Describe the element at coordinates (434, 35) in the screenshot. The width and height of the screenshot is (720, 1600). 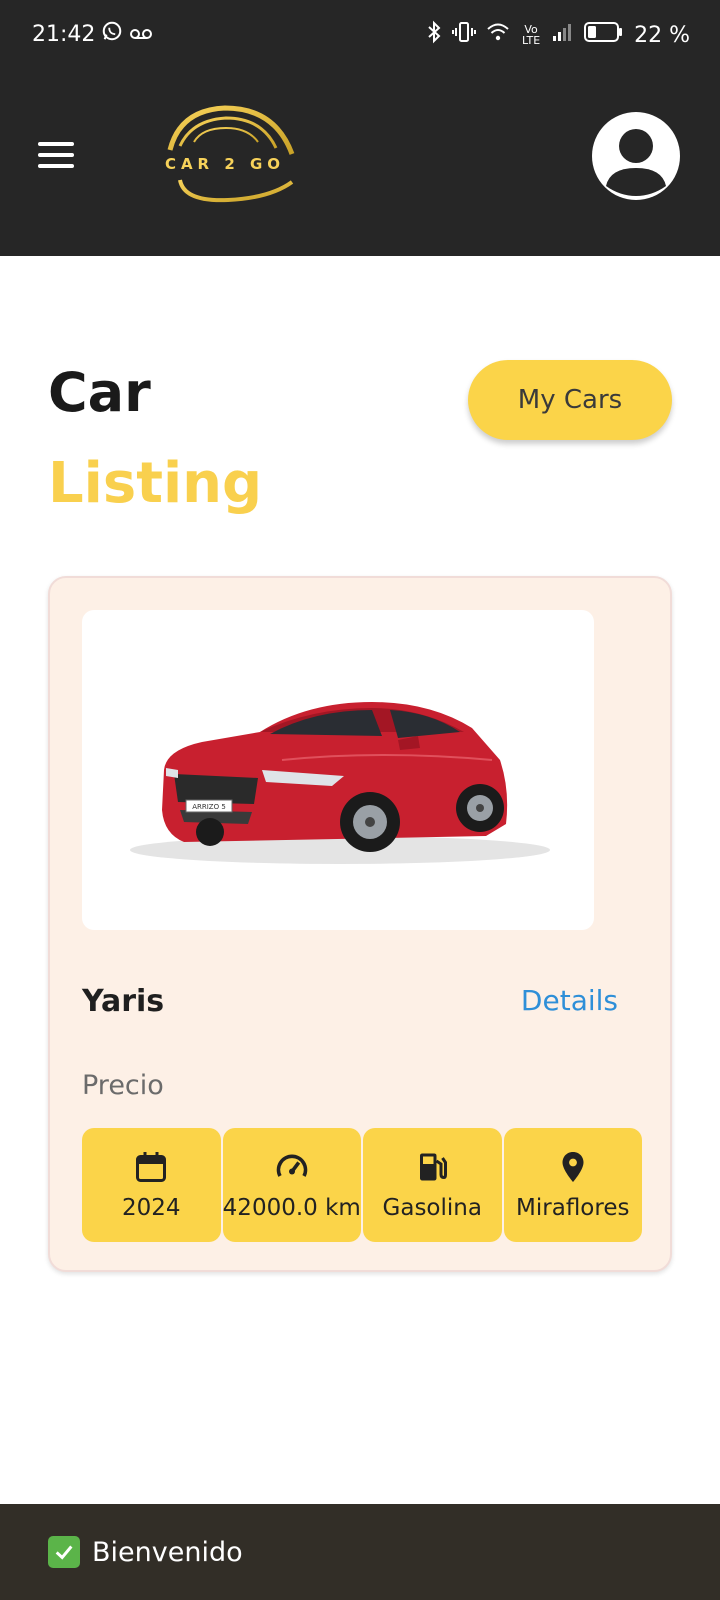
I see `bluetooth-icon` at that location.